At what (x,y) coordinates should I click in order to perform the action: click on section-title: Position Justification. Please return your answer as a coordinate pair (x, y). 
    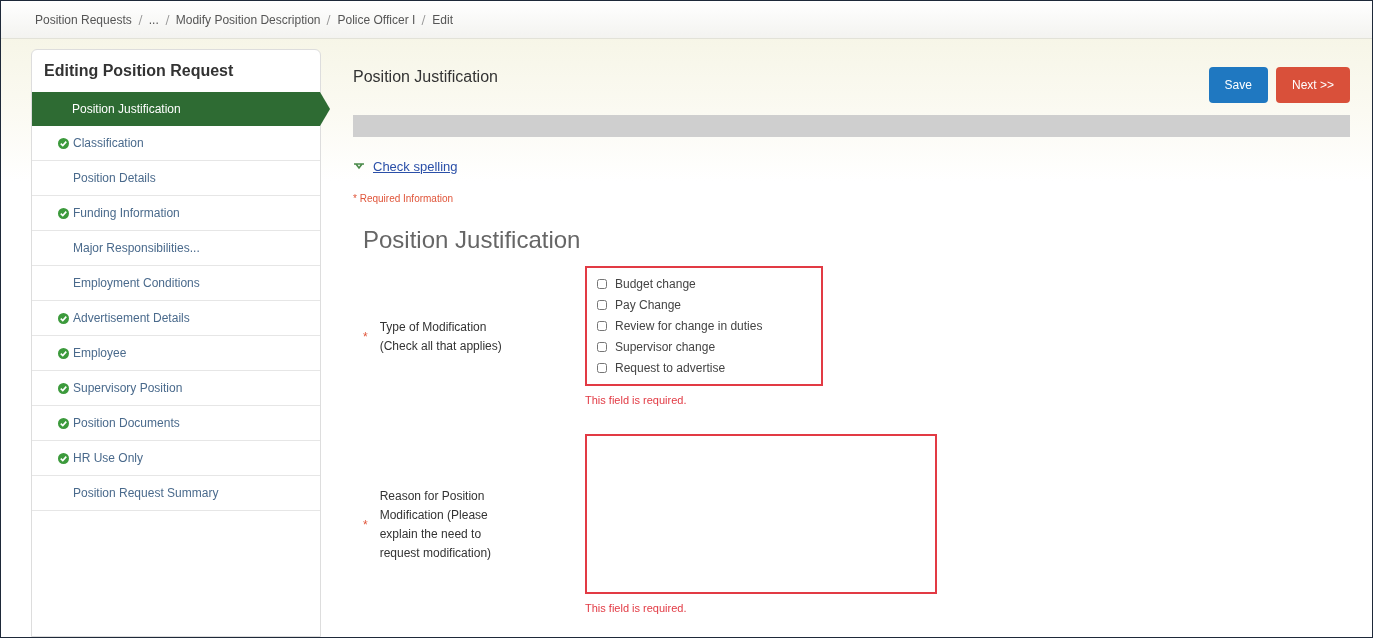
    Looking at the image, I should click on (472, 239).